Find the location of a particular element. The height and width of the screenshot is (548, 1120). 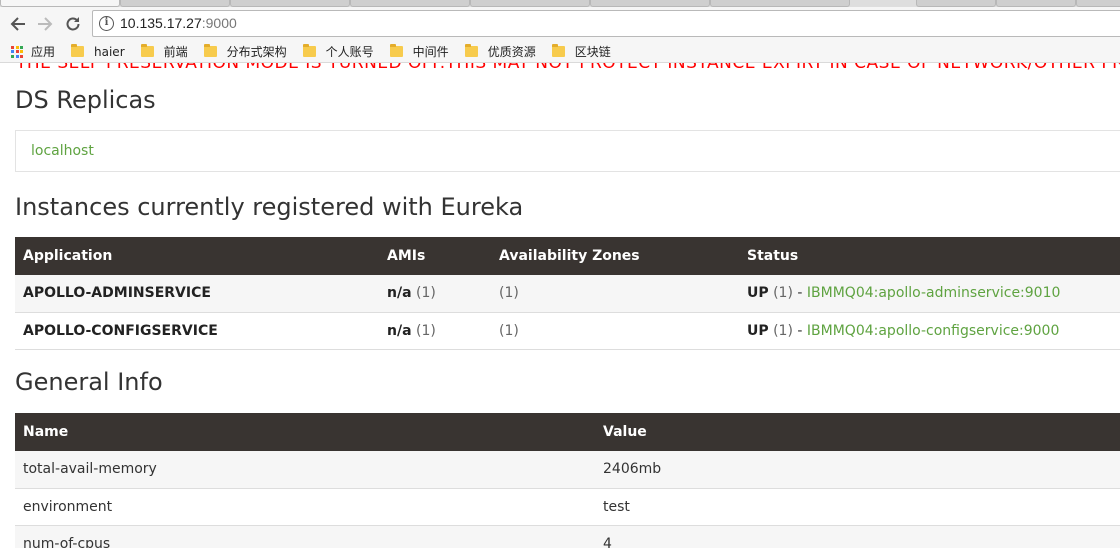

instance-link: IBMMQ04:apollo-configservice:9000 is located at coordinates (933, 331).